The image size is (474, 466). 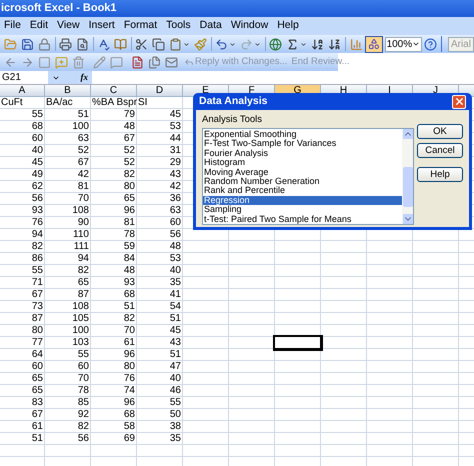 What do you see at coordinates (160, 439) in the screenshot?
I see `table-cell: 35` at bounding box center [160, 439].